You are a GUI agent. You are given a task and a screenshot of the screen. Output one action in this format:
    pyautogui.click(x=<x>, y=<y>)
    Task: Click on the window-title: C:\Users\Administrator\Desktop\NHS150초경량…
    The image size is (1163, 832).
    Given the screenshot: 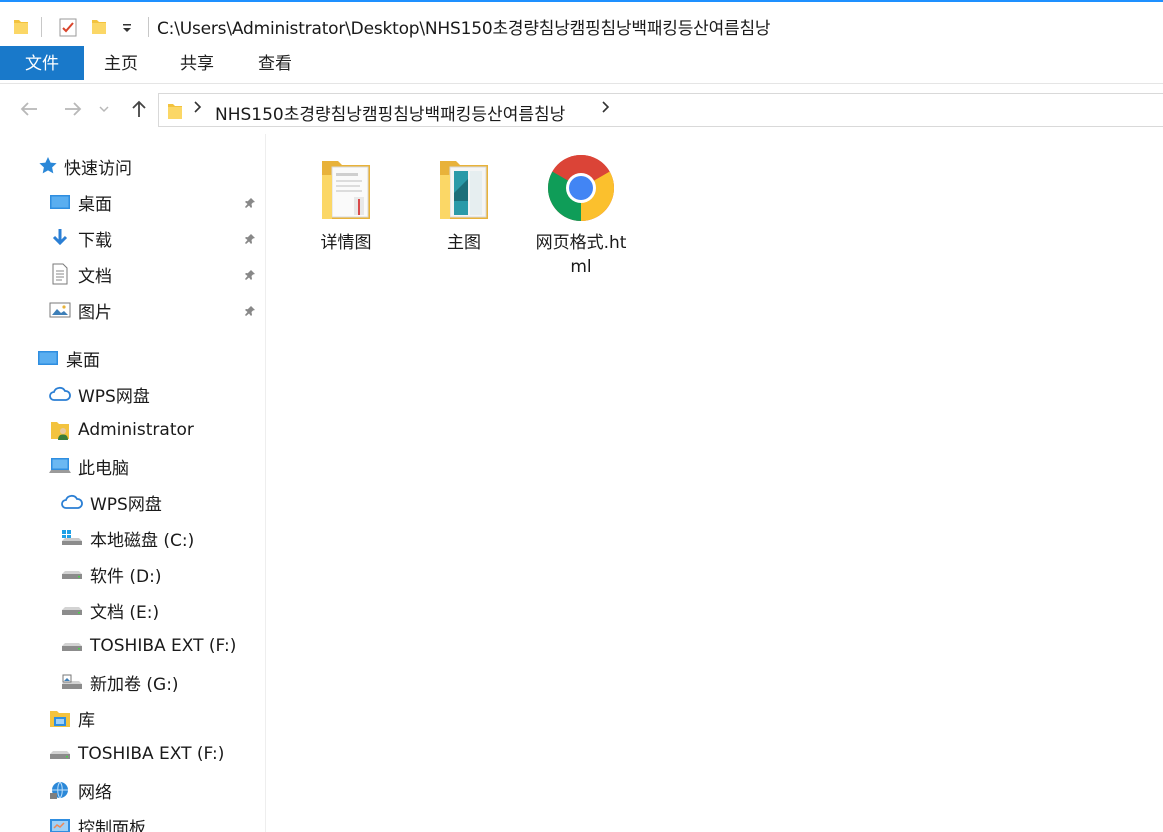 What is the action you would take?
    pyautogui.click(x=464, y=29)
    